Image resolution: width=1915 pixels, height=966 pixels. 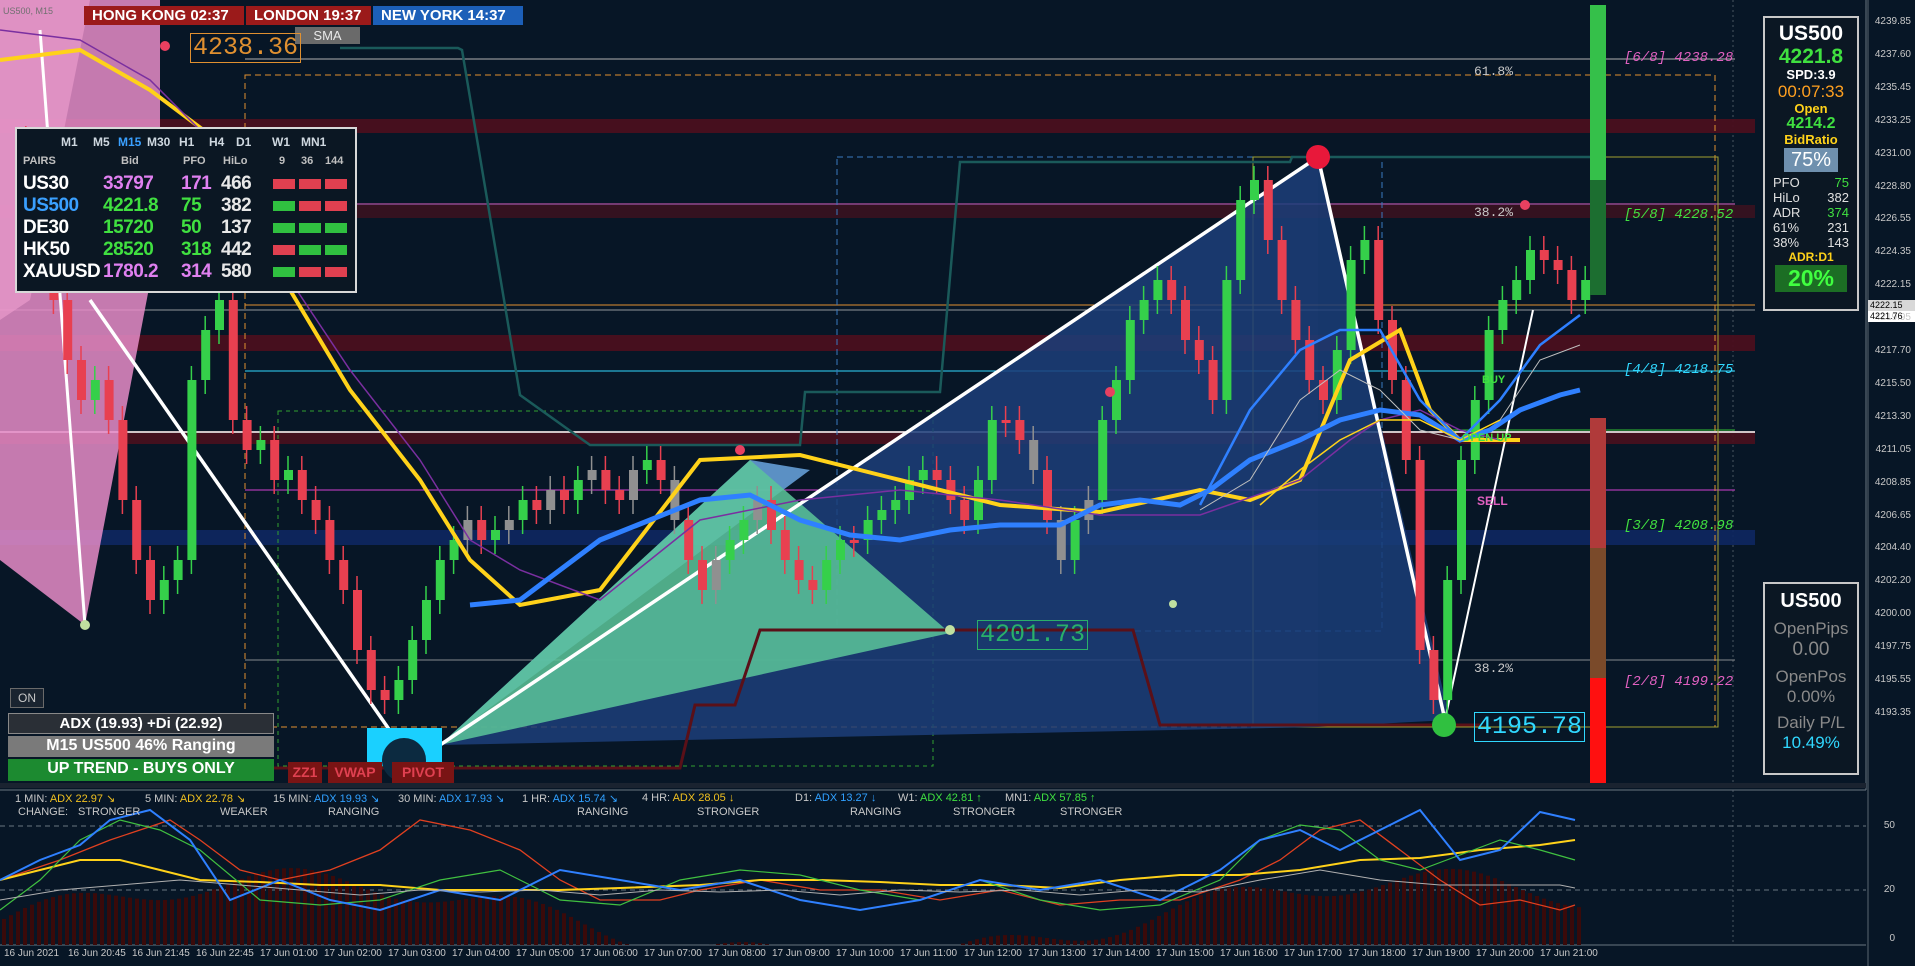 I want to click on timeframe-m30: M30, so click(x=158, y=142).